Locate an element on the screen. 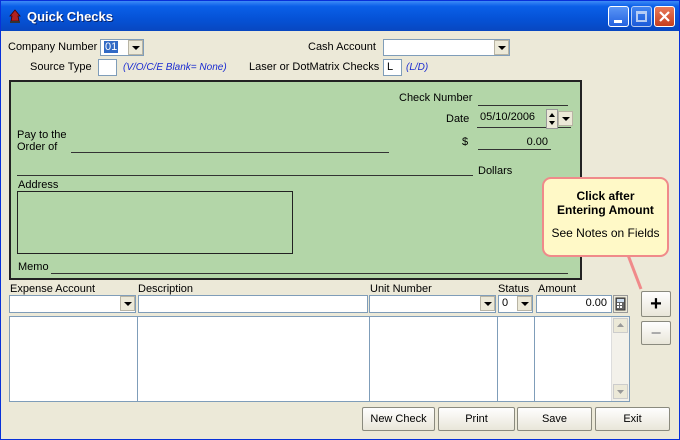 The width and height of the screenshot is (680, 440). payee-line is located at coordinates (230, 152).